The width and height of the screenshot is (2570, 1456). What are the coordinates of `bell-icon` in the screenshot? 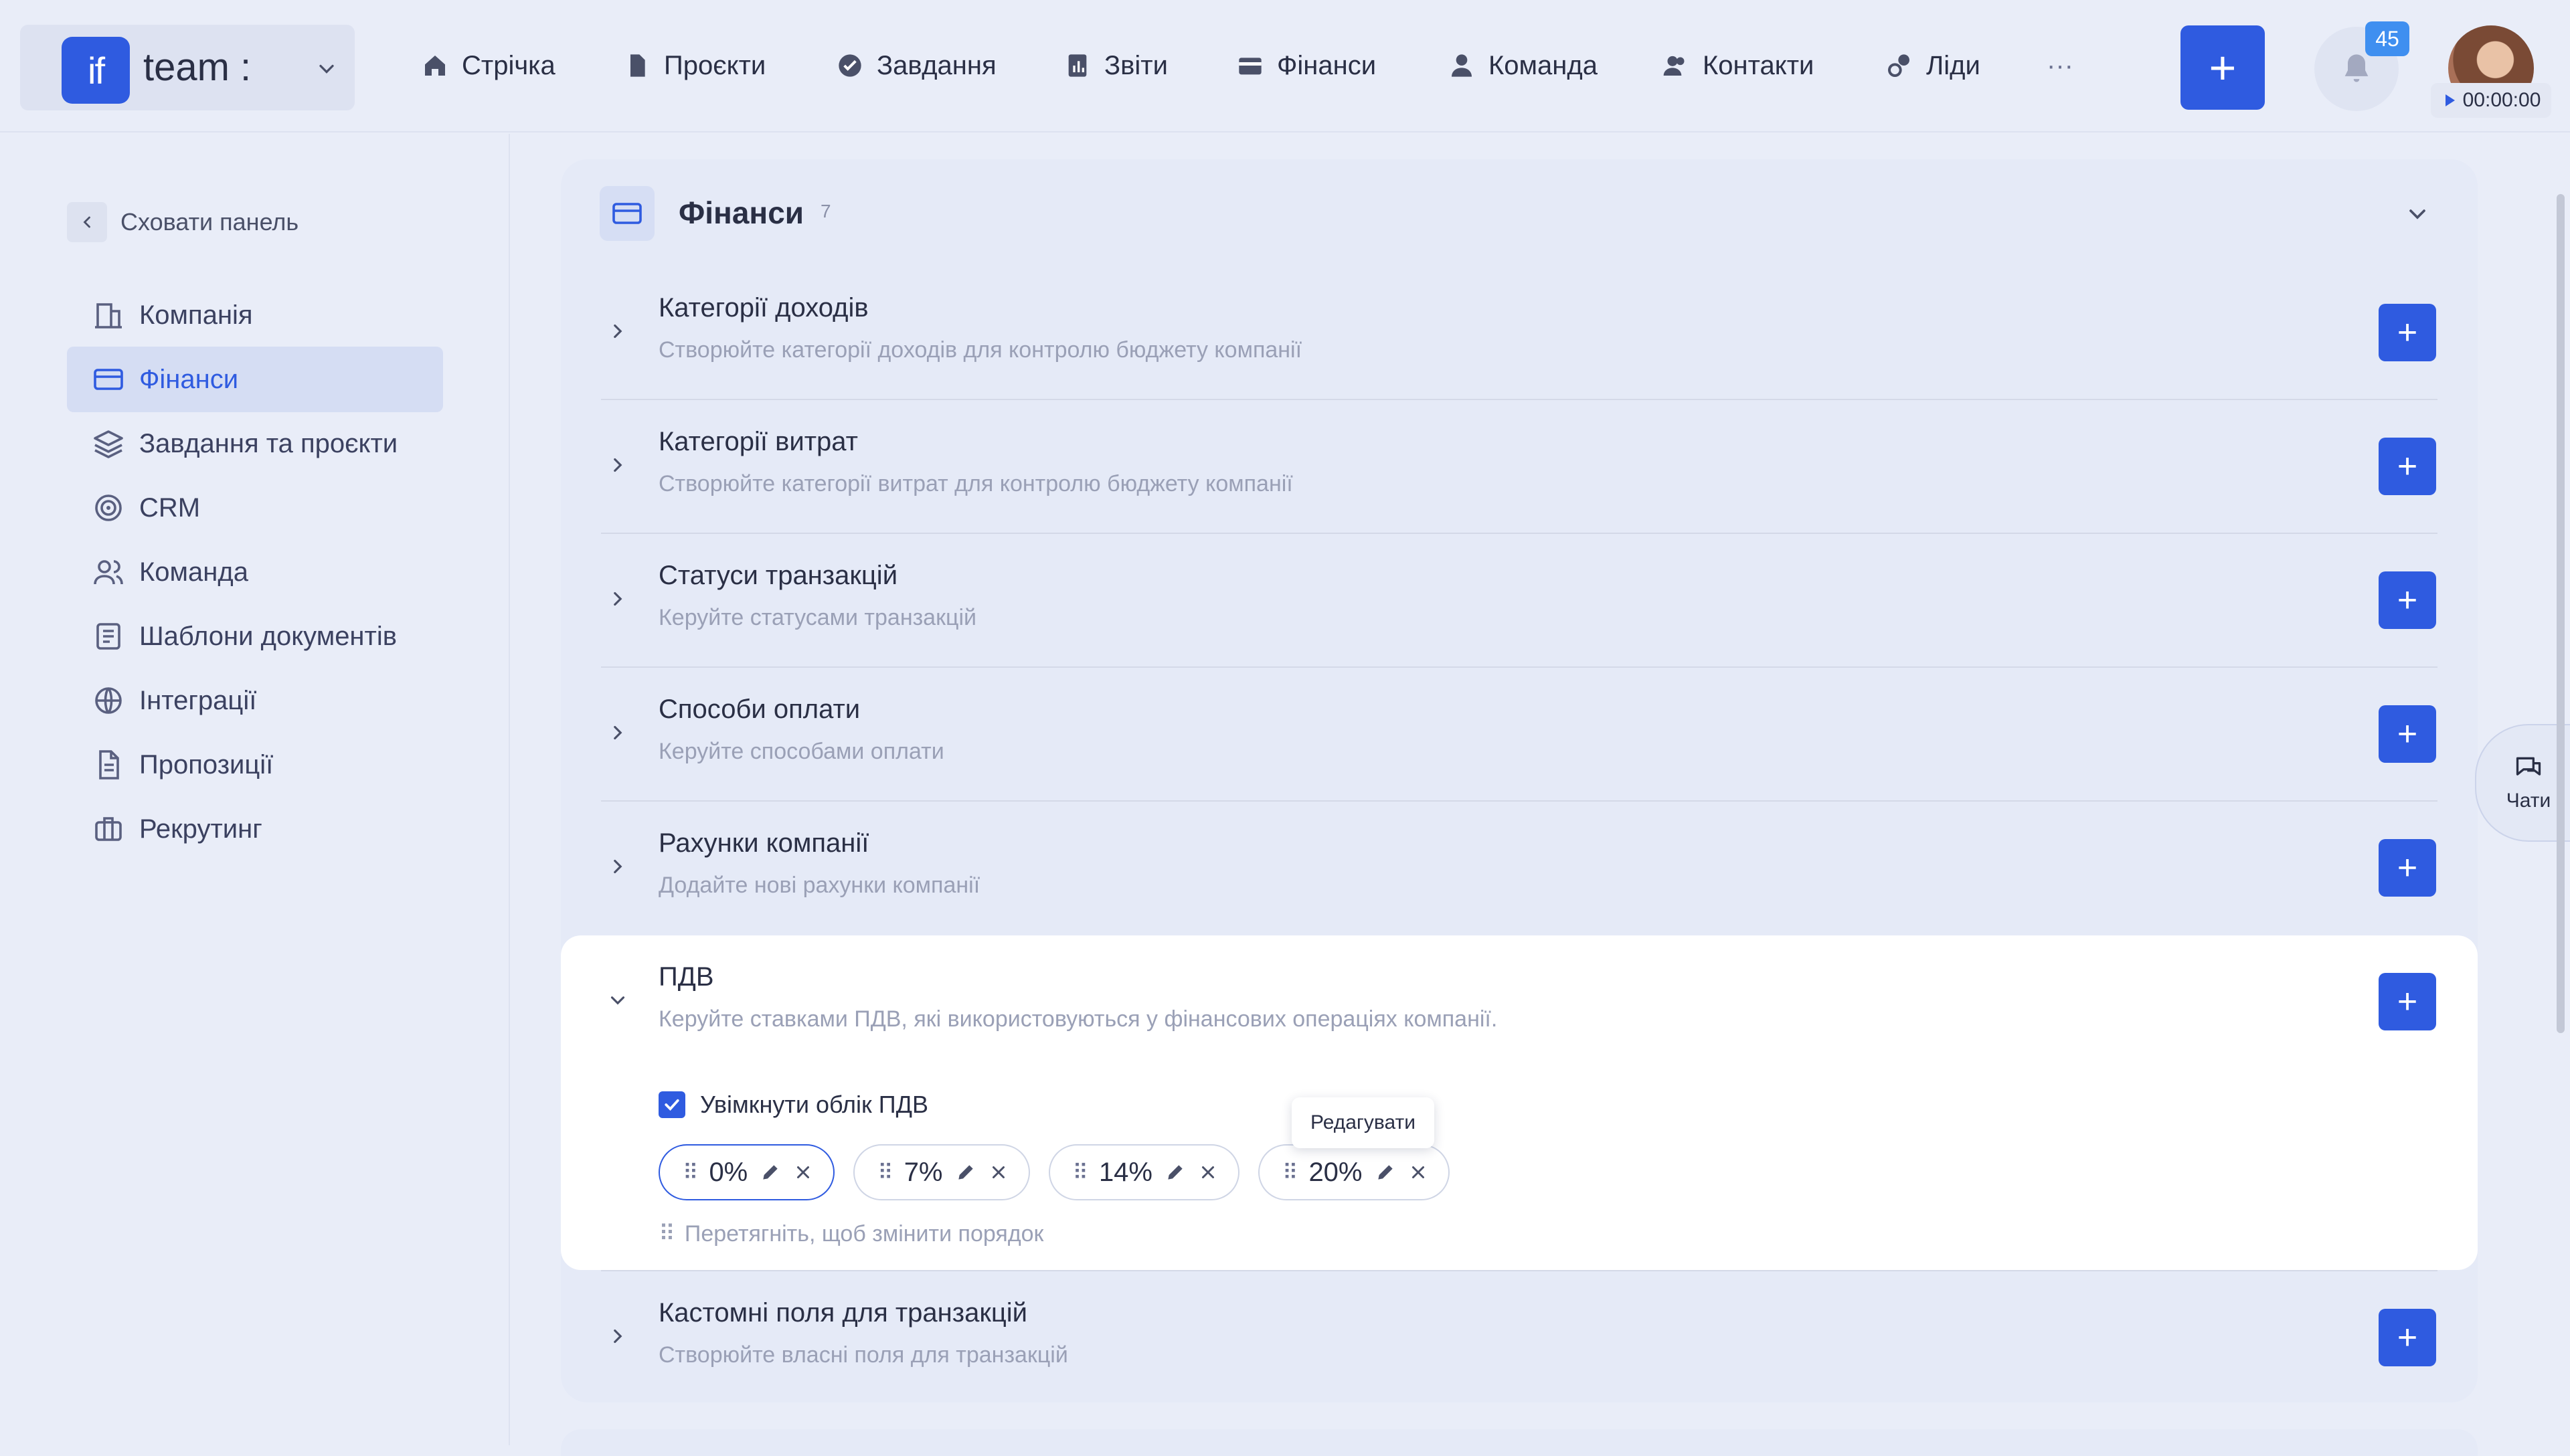 It's located at (2356, 69).